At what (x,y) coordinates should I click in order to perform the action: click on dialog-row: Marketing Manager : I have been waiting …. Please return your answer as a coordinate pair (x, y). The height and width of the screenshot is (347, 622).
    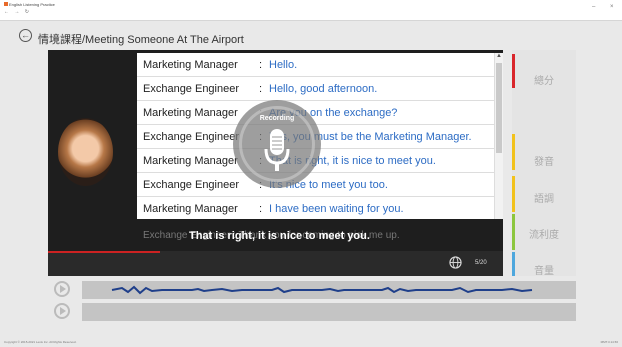
    Looking at the image, I should click on (315, 208).